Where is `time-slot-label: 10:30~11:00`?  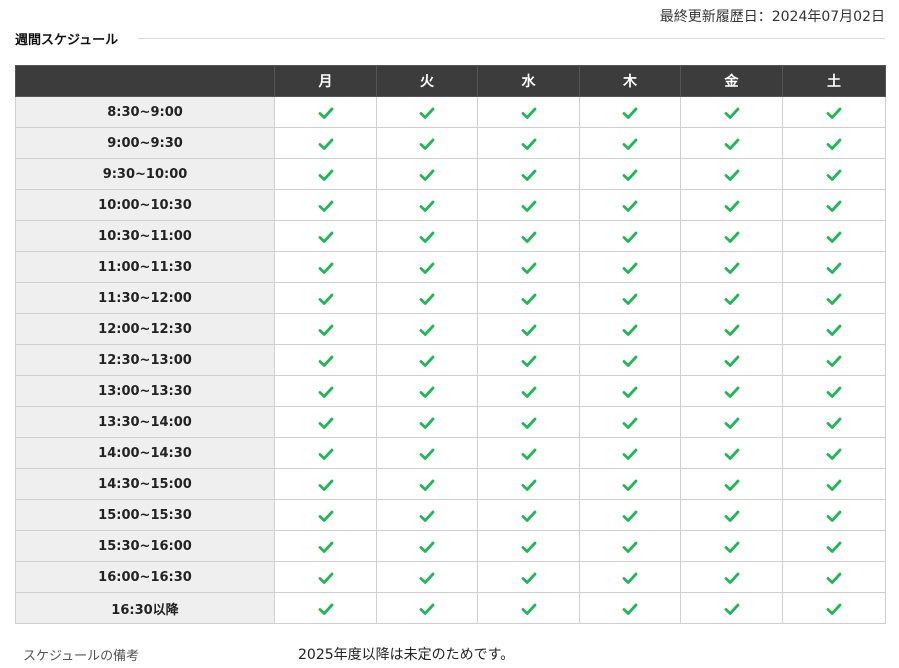 time-slot-label: 10:30~11:00 is located at coordinates (145, 236).